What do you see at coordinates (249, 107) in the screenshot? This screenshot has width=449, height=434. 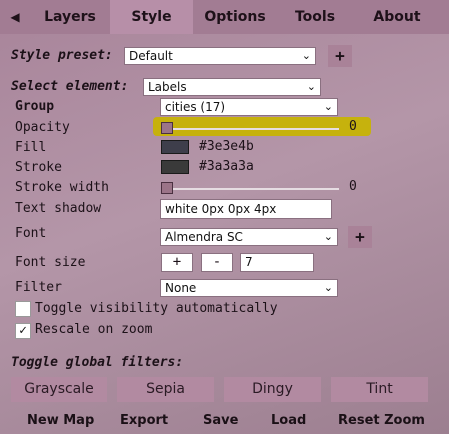 I see `group-select: cities (17) ⌄` at bounding box center [249, 107].